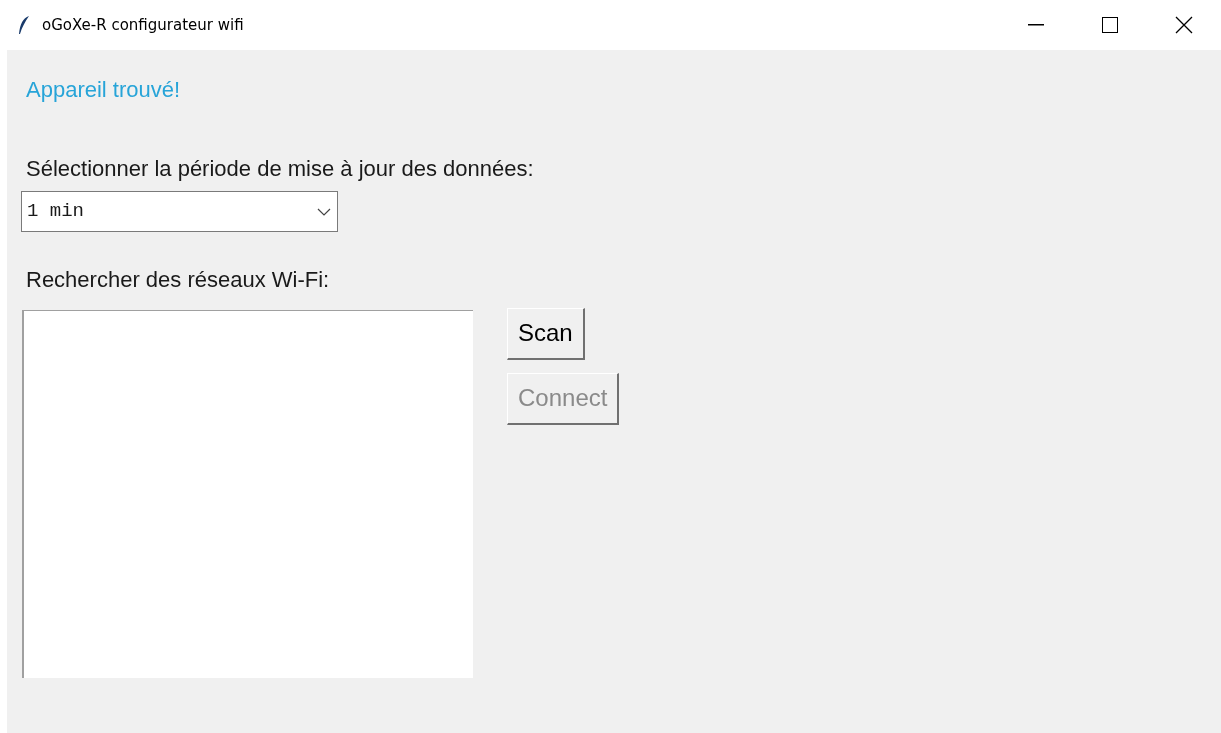  What do you see at coordinates (1110, 25) in the screenshot?
I see `maximize-icon` at bounding box center [1110, 25].